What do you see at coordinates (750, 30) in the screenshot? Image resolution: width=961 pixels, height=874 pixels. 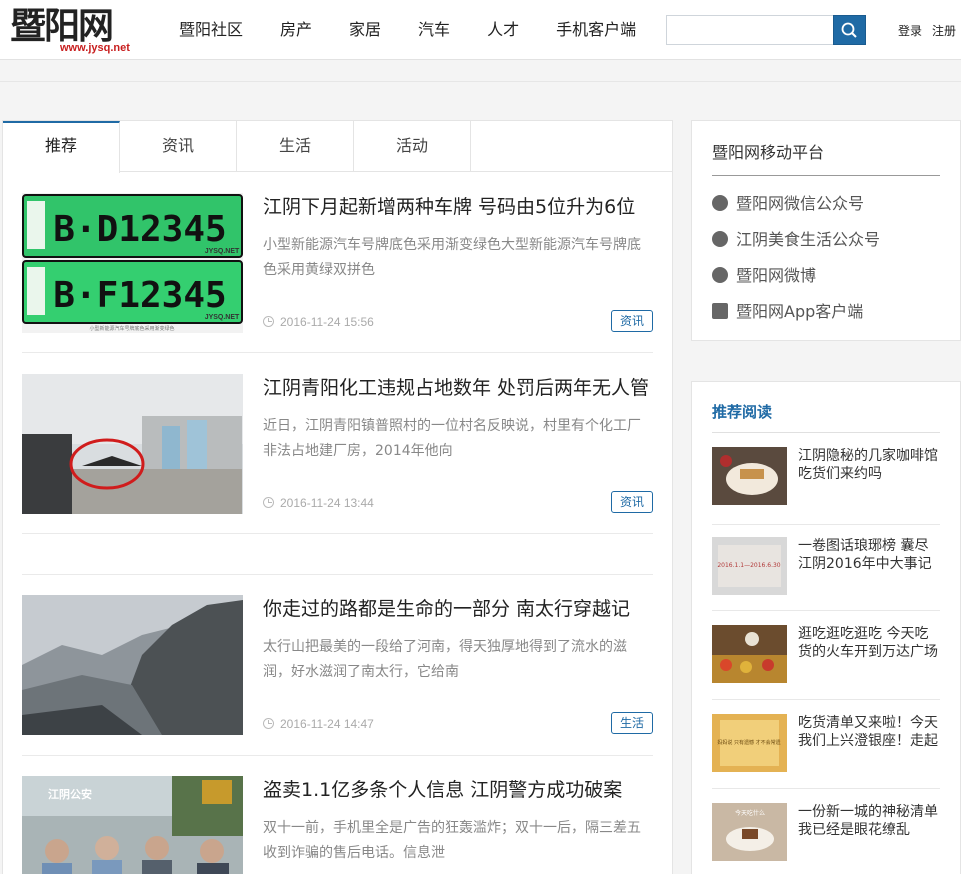 I see `search-input` at bounding box center [750, 30].